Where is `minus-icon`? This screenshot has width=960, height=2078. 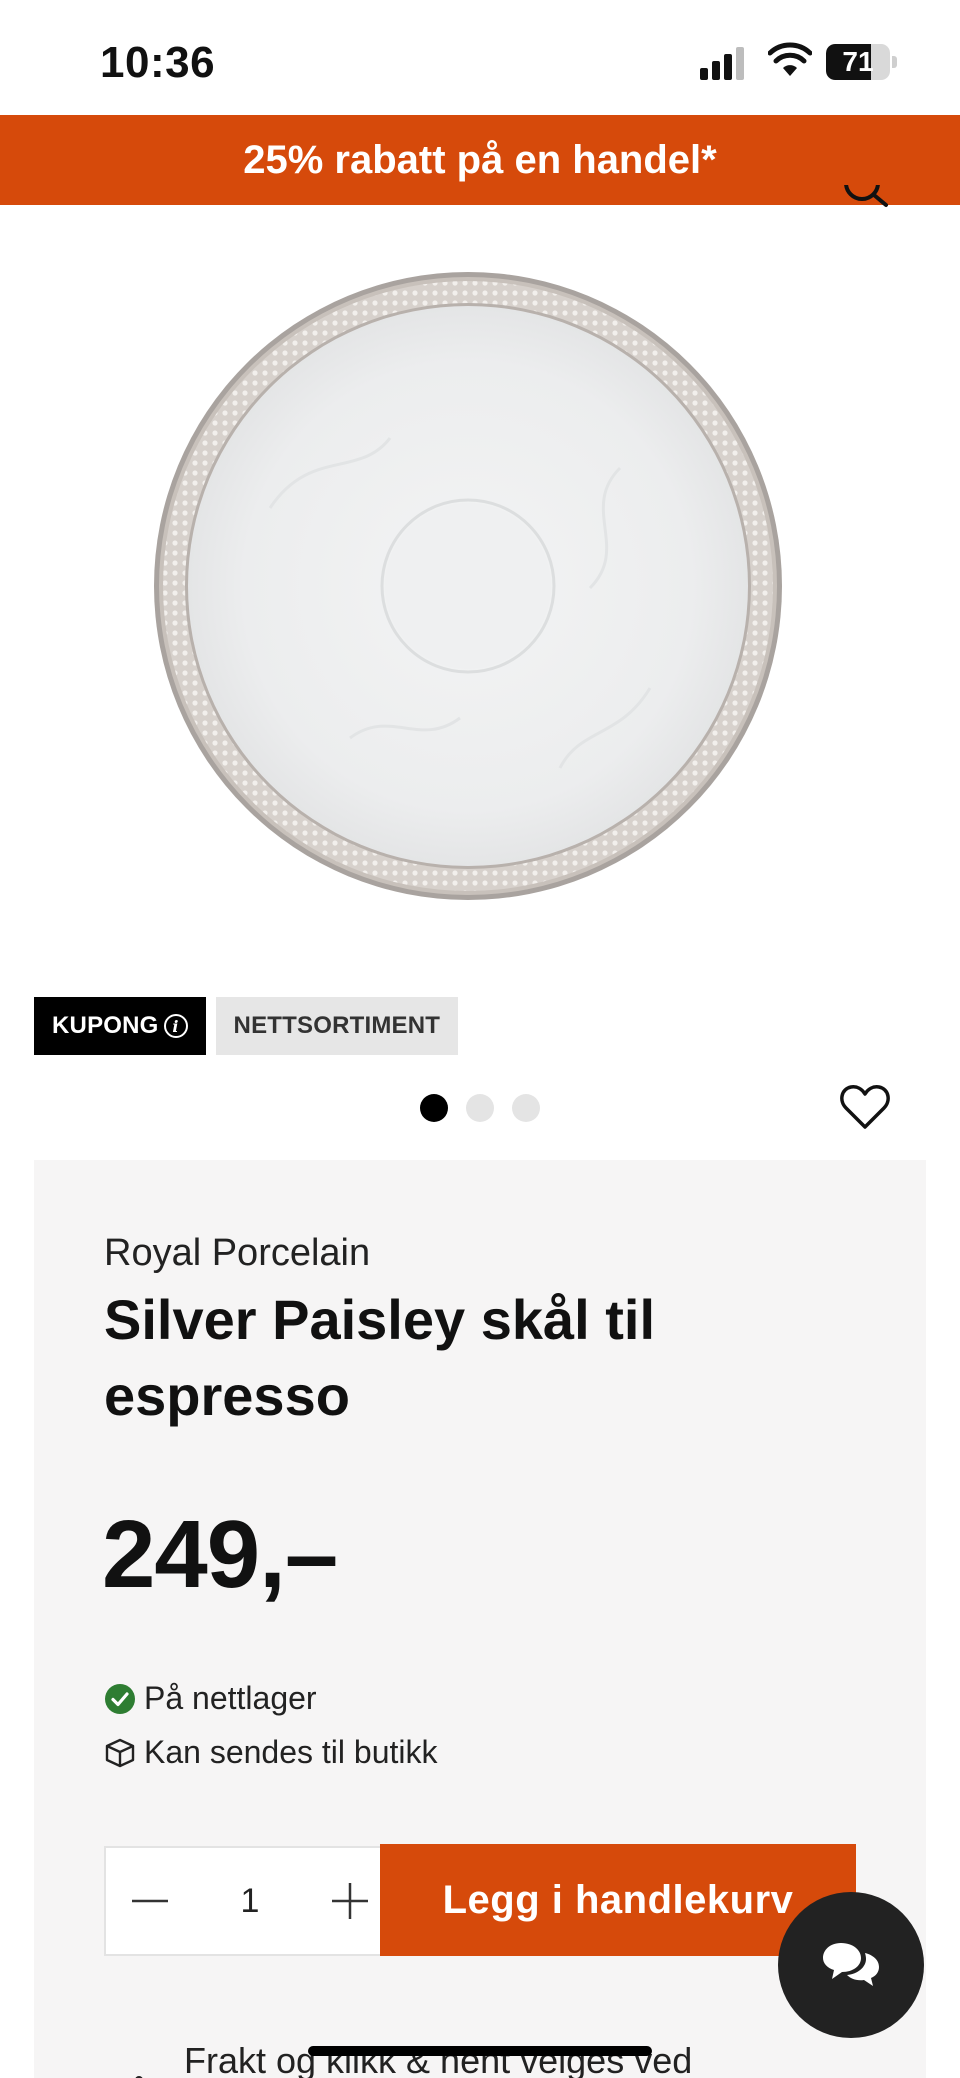
minus-icon is located at coordinates (150, 1901).